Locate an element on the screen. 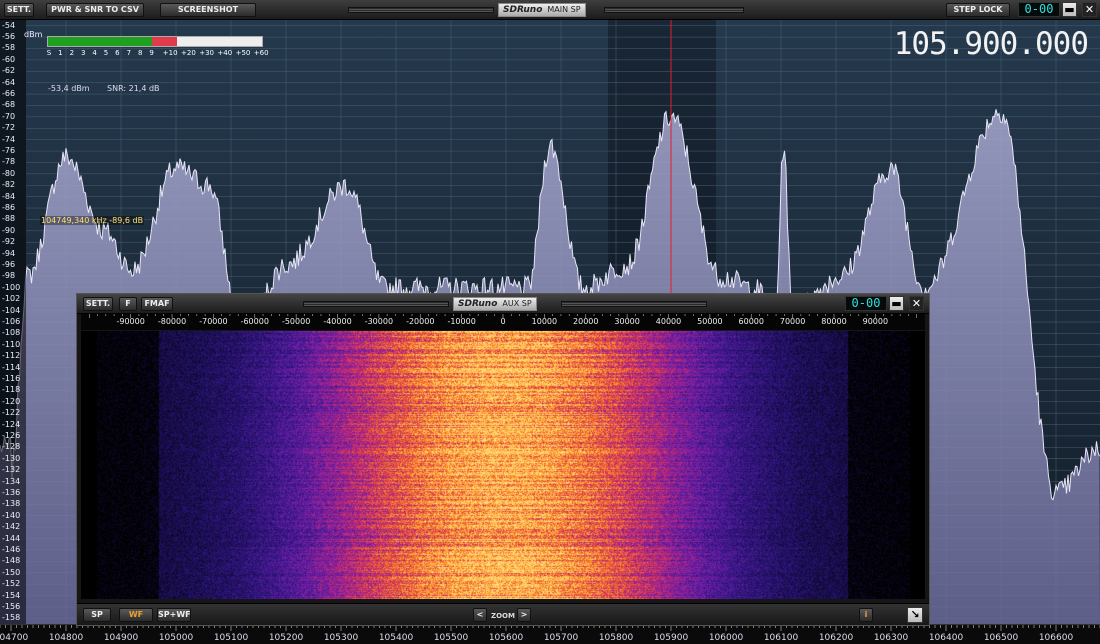  aux-ruler-label: 50000 is located at coordinates (710, 321).